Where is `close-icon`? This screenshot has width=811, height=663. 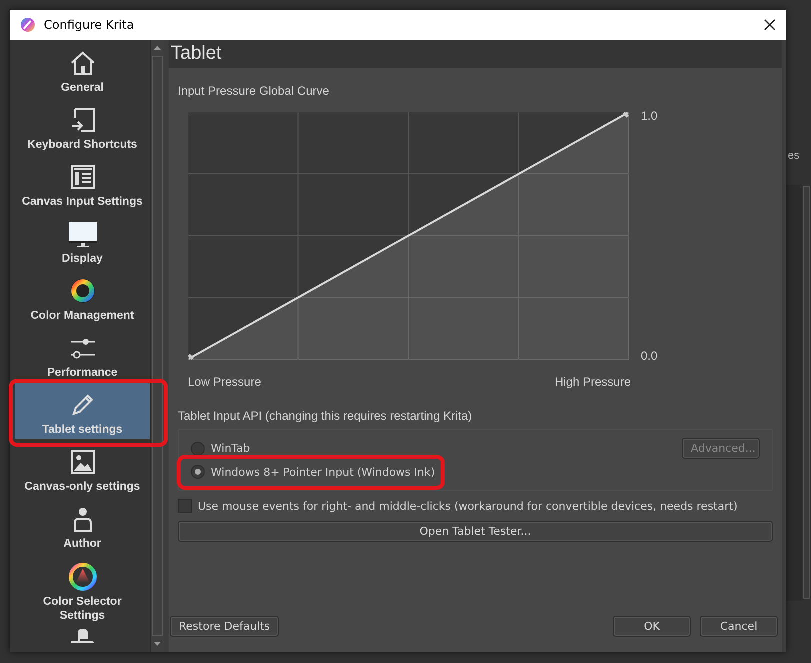 close-icon is located at coordinates (770, 25).